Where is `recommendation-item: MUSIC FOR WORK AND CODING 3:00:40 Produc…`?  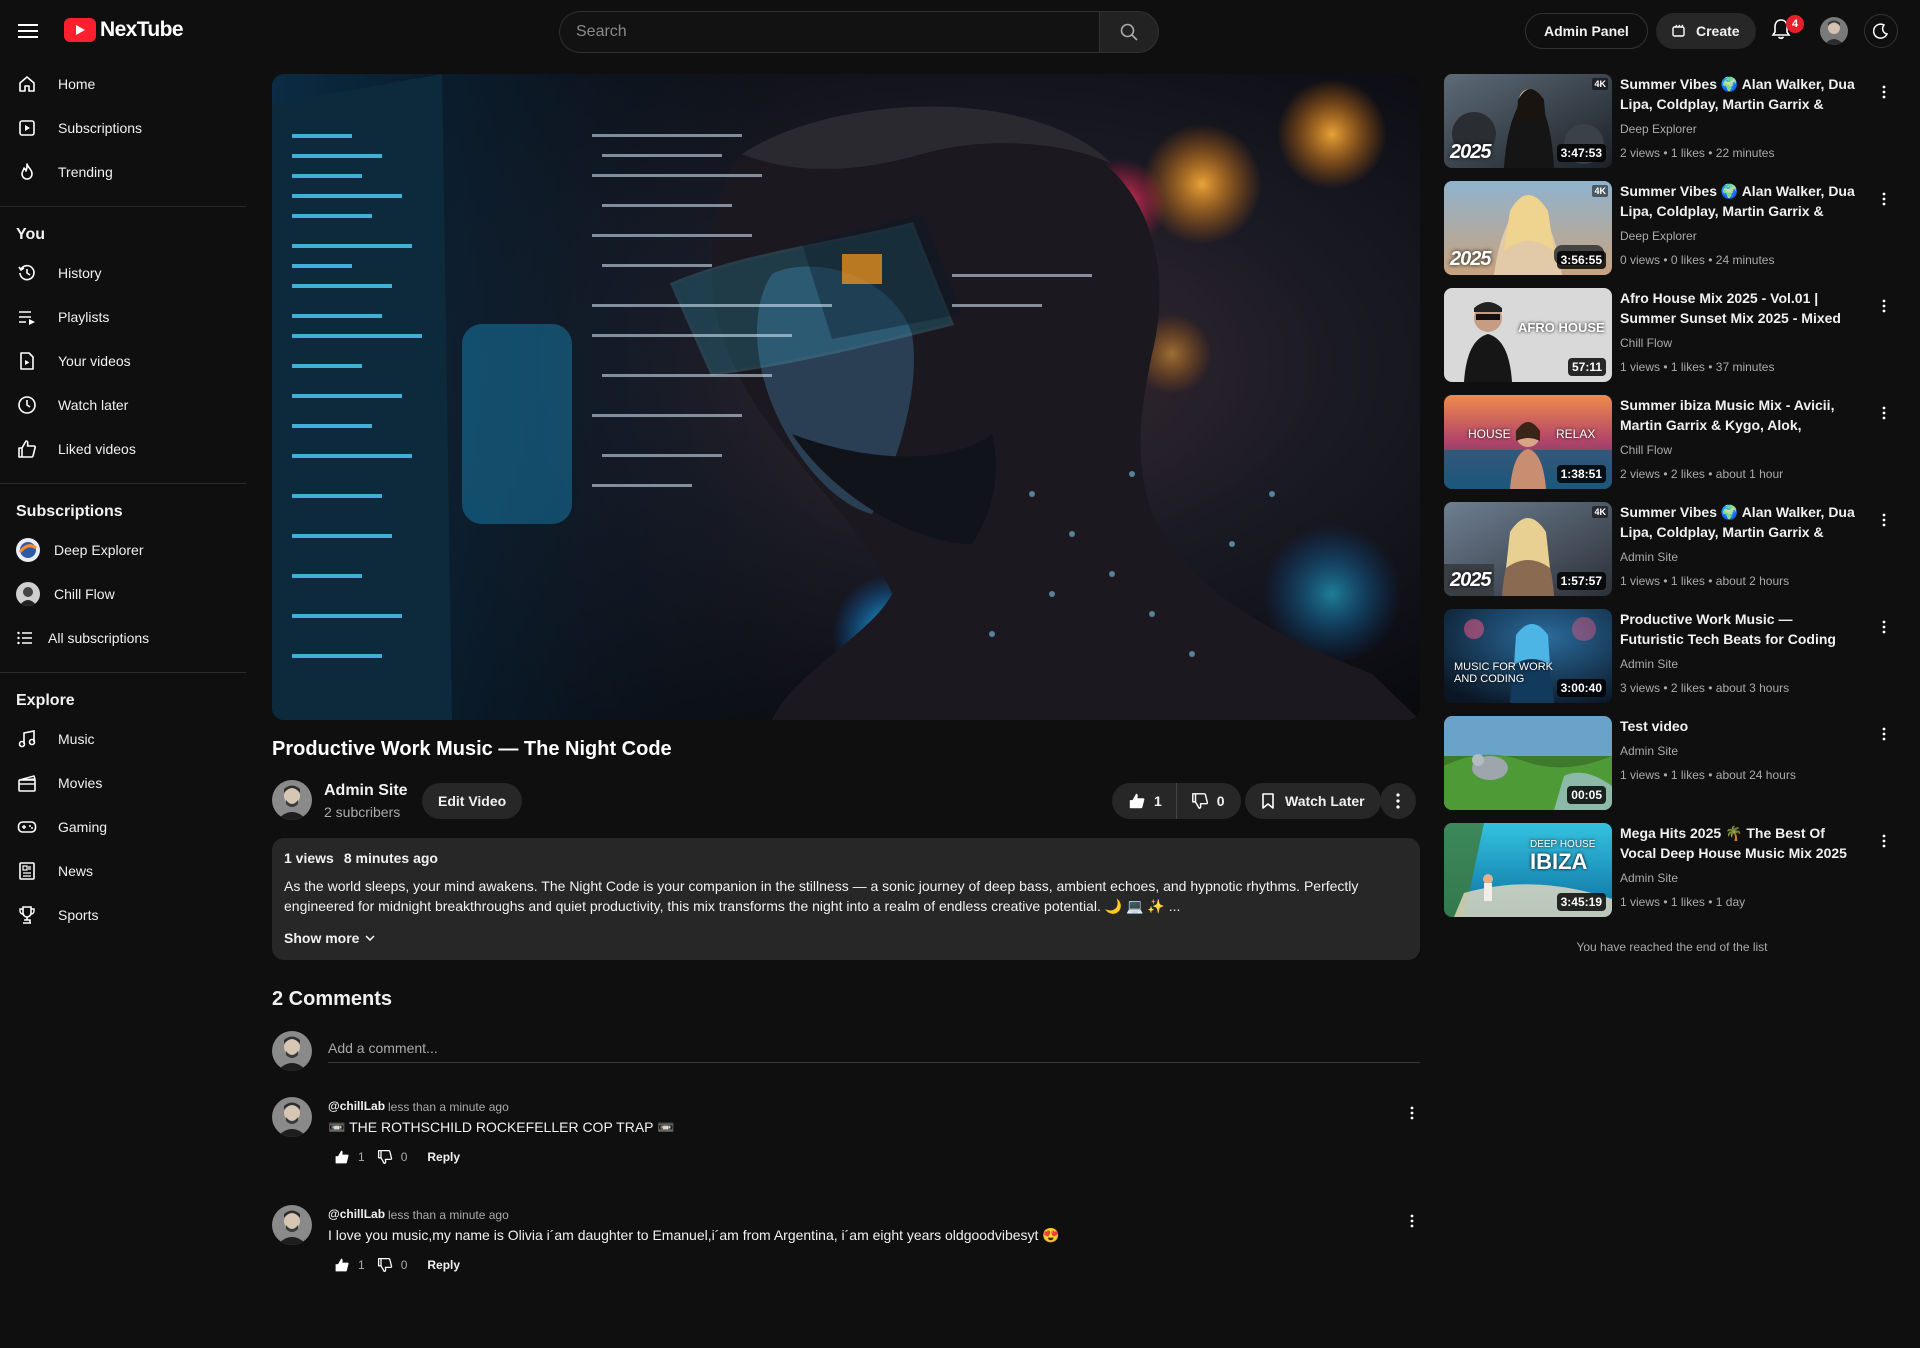
recommendation-item: MUSIC FOR WORK AND CODING 3:00:40 Produc… is located at coordinates (1672, 662).